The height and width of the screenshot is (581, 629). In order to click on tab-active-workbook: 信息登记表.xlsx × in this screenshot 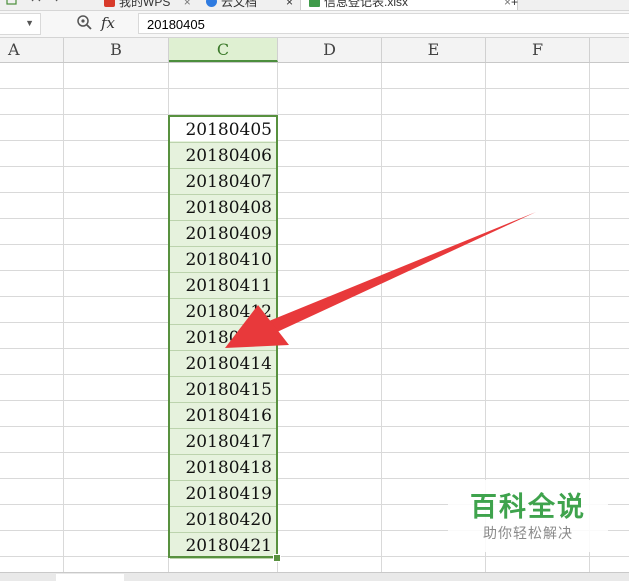, I will do `click(409, 5)`.